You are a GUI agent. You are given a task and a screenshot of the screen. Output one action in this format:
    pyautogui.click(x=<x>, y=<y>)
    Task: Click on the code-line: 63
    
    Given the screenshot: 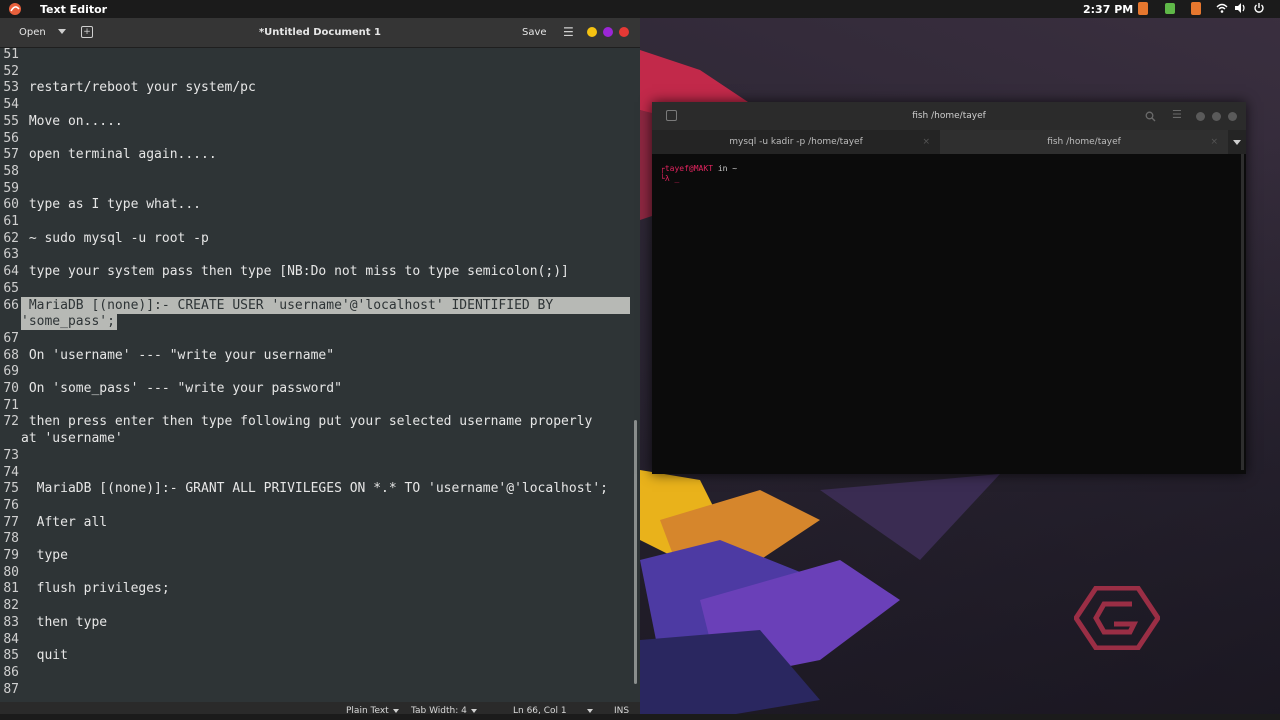 What is the action you would take?
    pyautogui.click(x=316, y=254)
    